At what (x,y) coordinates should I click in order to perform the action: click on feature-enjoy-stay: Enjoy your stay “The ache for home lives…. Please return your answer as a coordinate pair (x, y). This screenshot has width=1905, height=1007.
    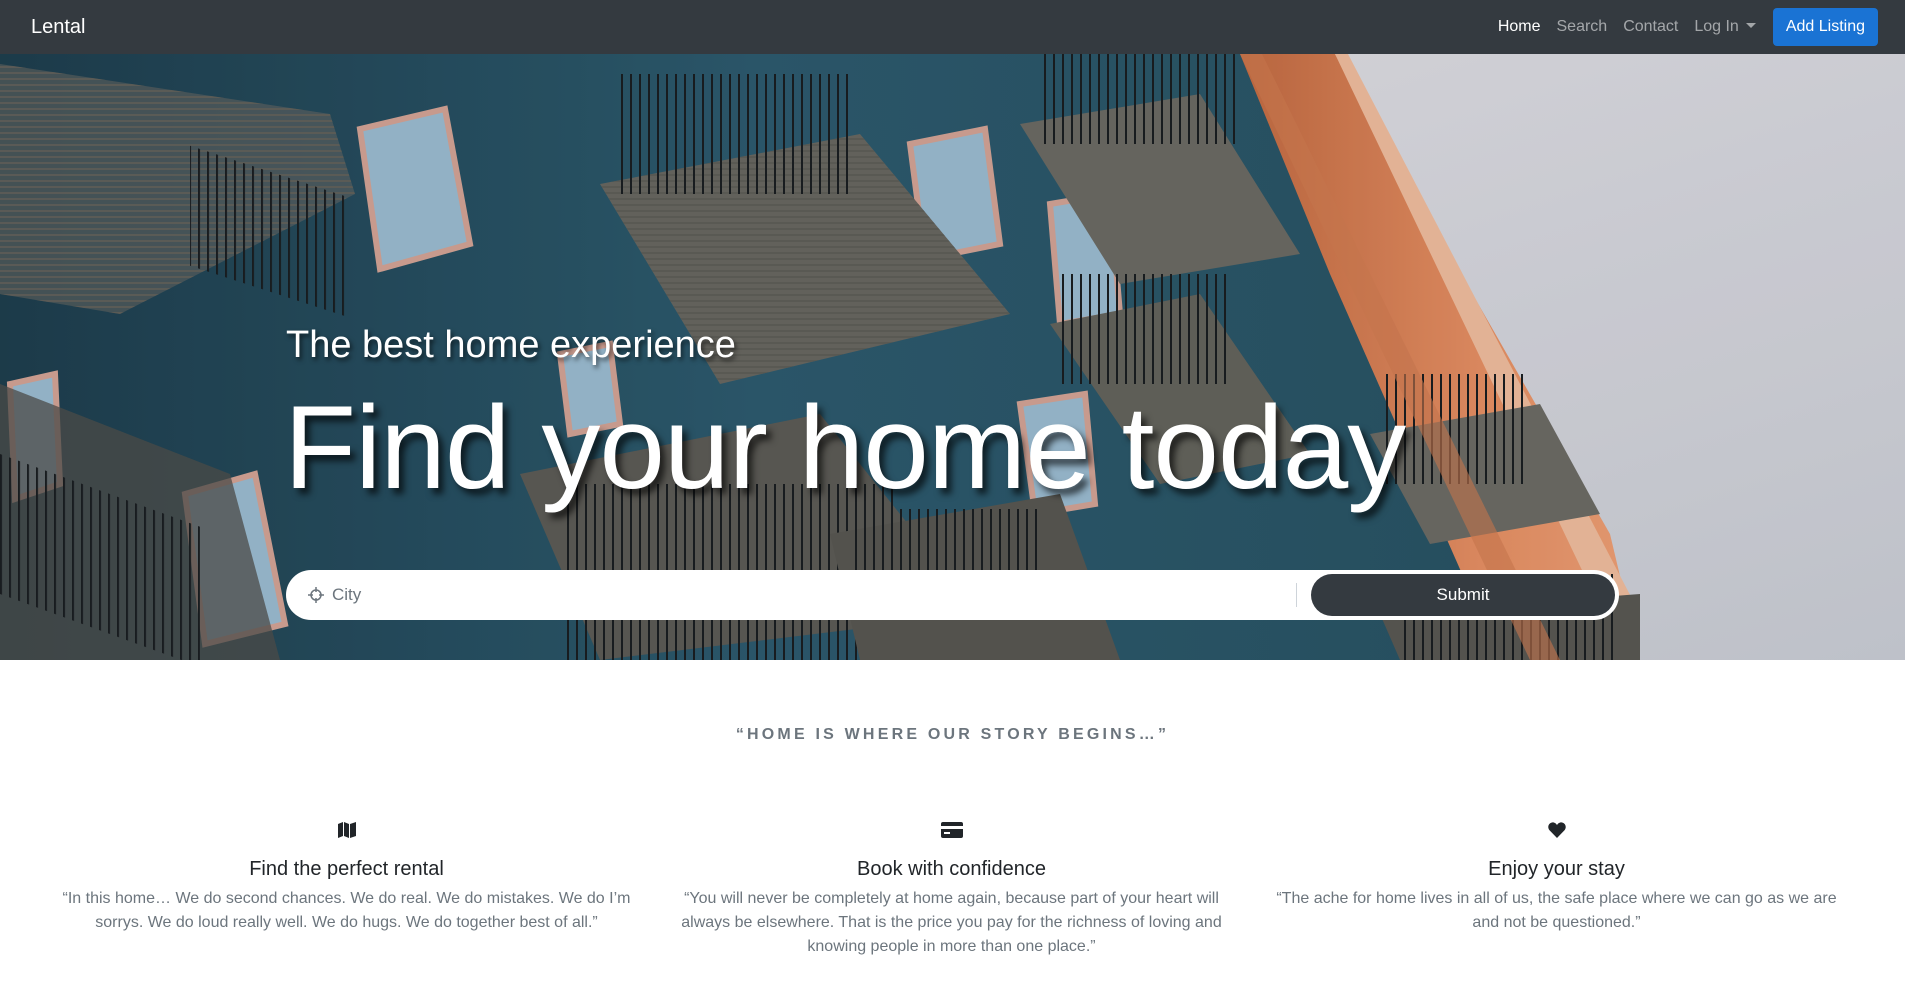
    Looking at the image, I should click on (1556, 888).